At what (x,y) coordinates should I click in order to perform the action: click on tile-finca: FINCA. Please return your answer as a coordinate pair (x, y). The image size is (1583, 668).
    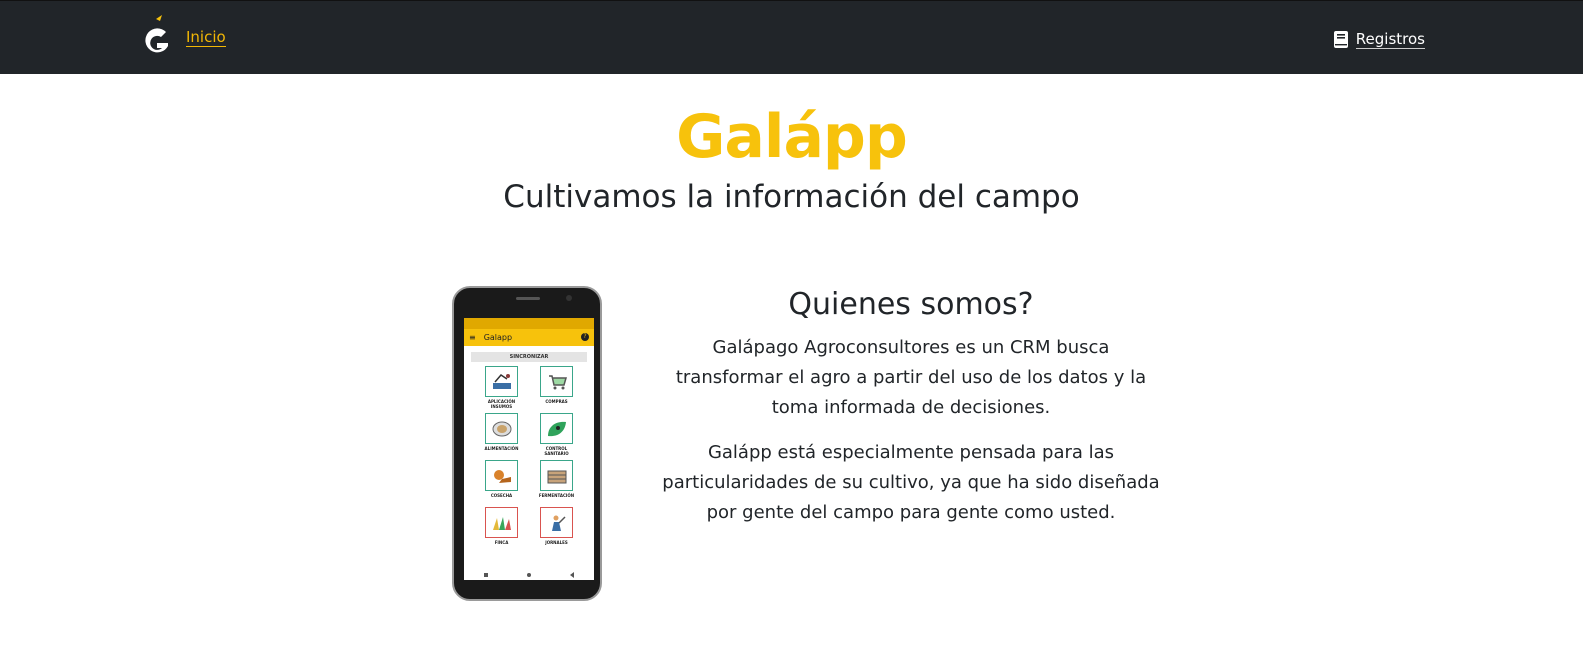
    Looking at the image, I should click on (501, 528).